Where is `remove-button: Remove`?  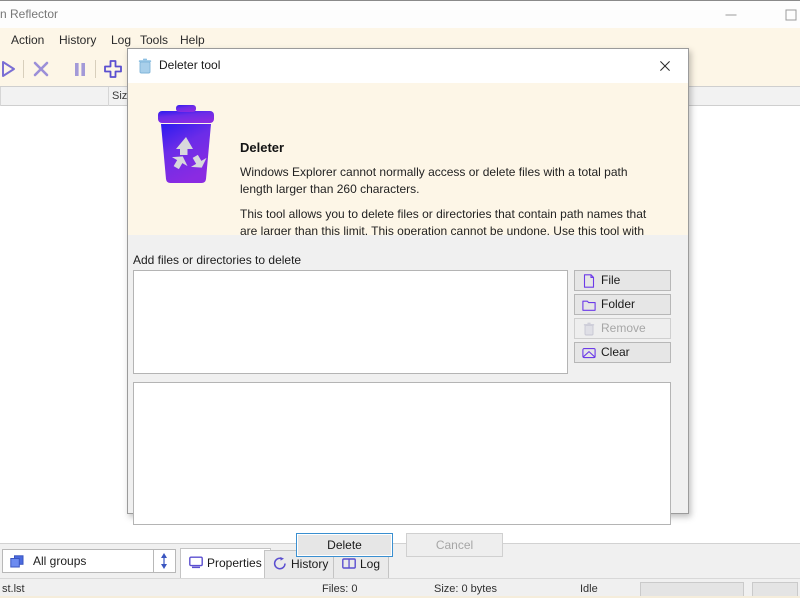
remove-button: Remove is located at coordinates (622, 328).